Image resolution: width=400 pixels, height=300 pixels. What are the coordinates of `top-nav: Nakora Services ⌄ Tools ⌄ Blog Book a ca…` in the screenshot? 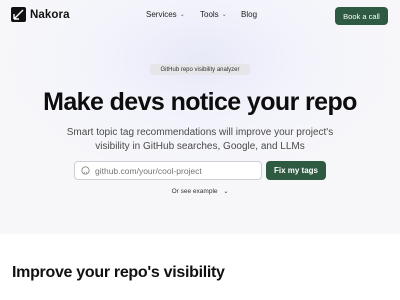 It's located at (200, 16).